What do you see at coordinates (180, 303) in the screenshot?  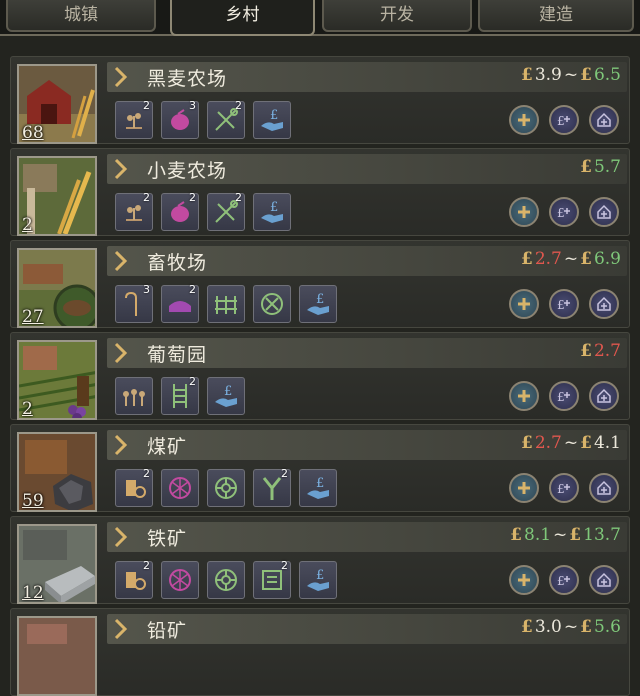 I see `feed-trough-icon: 2` at bounding box center [180, 303].